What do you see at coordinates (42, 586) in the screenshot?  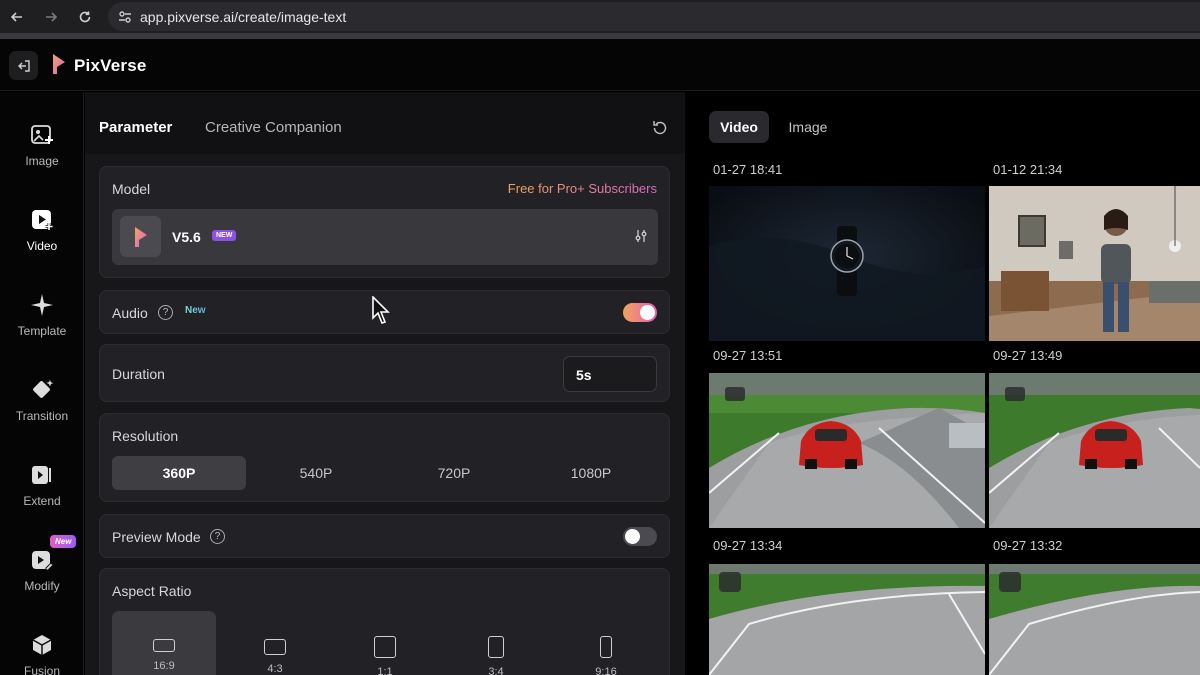 I see `rail-label-modify: Modify` at bounding box center [42, 586].